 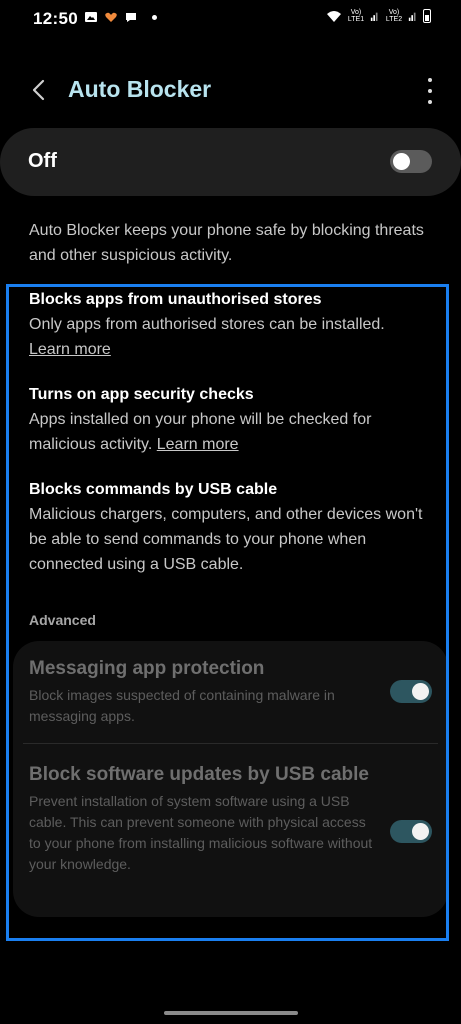 I want to click on chevron-left-icon, so click(x=38, y=90).